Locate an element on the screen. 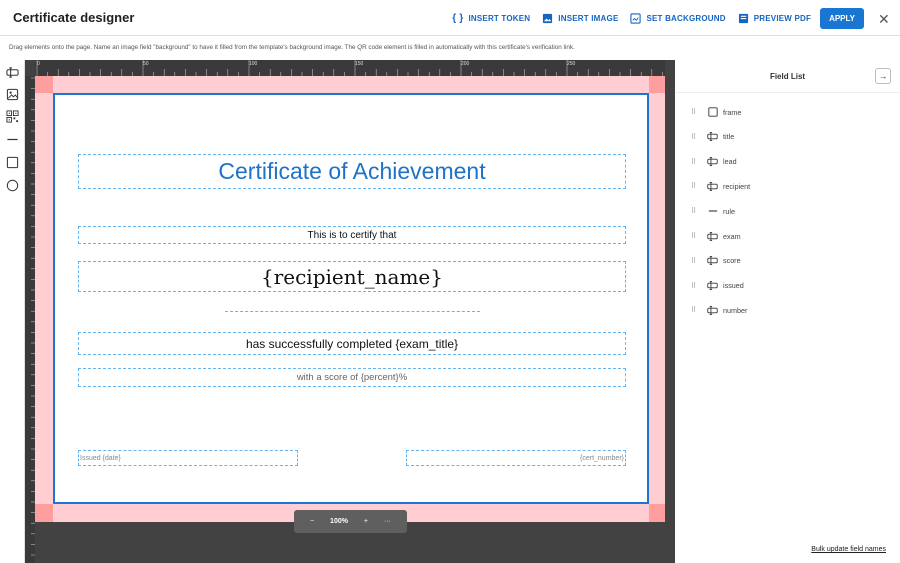 Image resolution: width=900 pixels, height=563 pixels. field-list-header: Field List → is located at coordinates (787, 76).